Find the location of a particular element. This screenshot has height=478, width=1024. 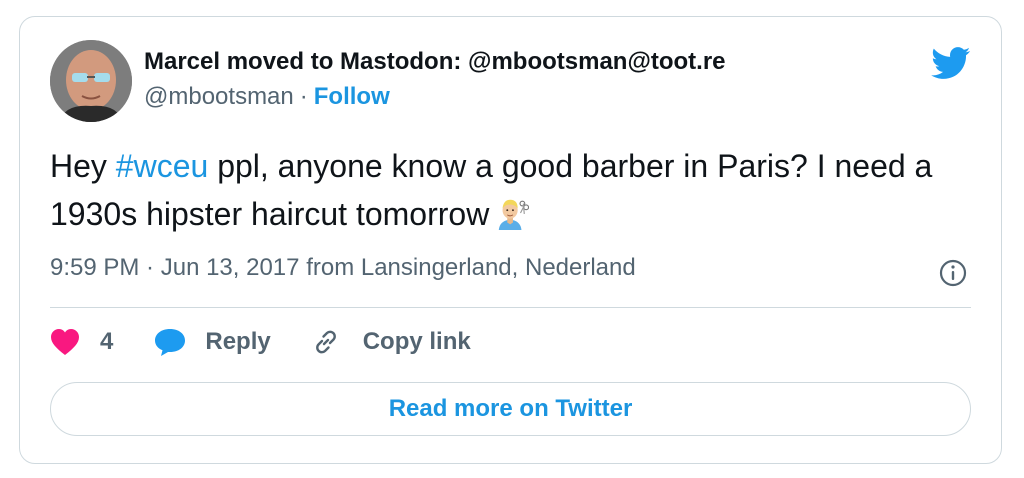

reply-button: Reply is located at coordinates (212, 342).